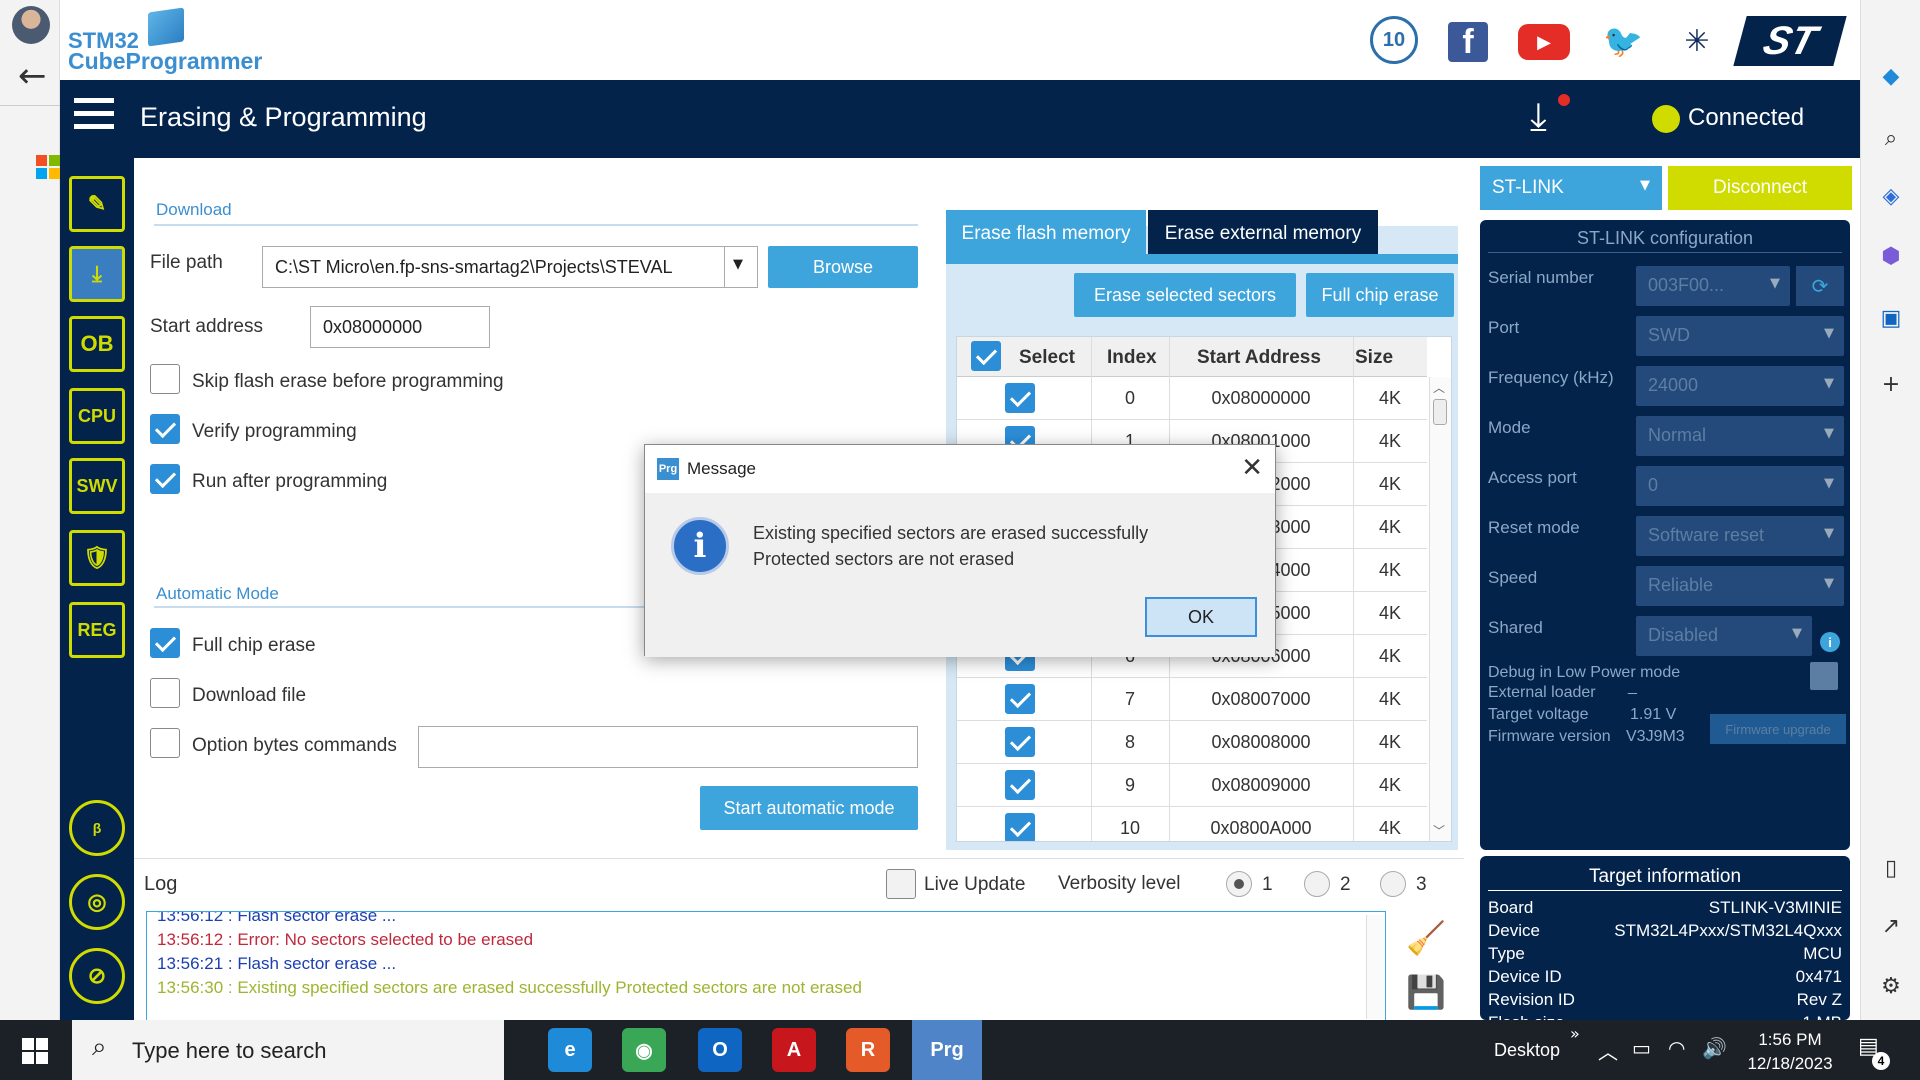  What do you see at coordinates (720, 1050) in the screenshot?
I see `taskbar-app-outlook: O` at bounding box center [720, 1050].